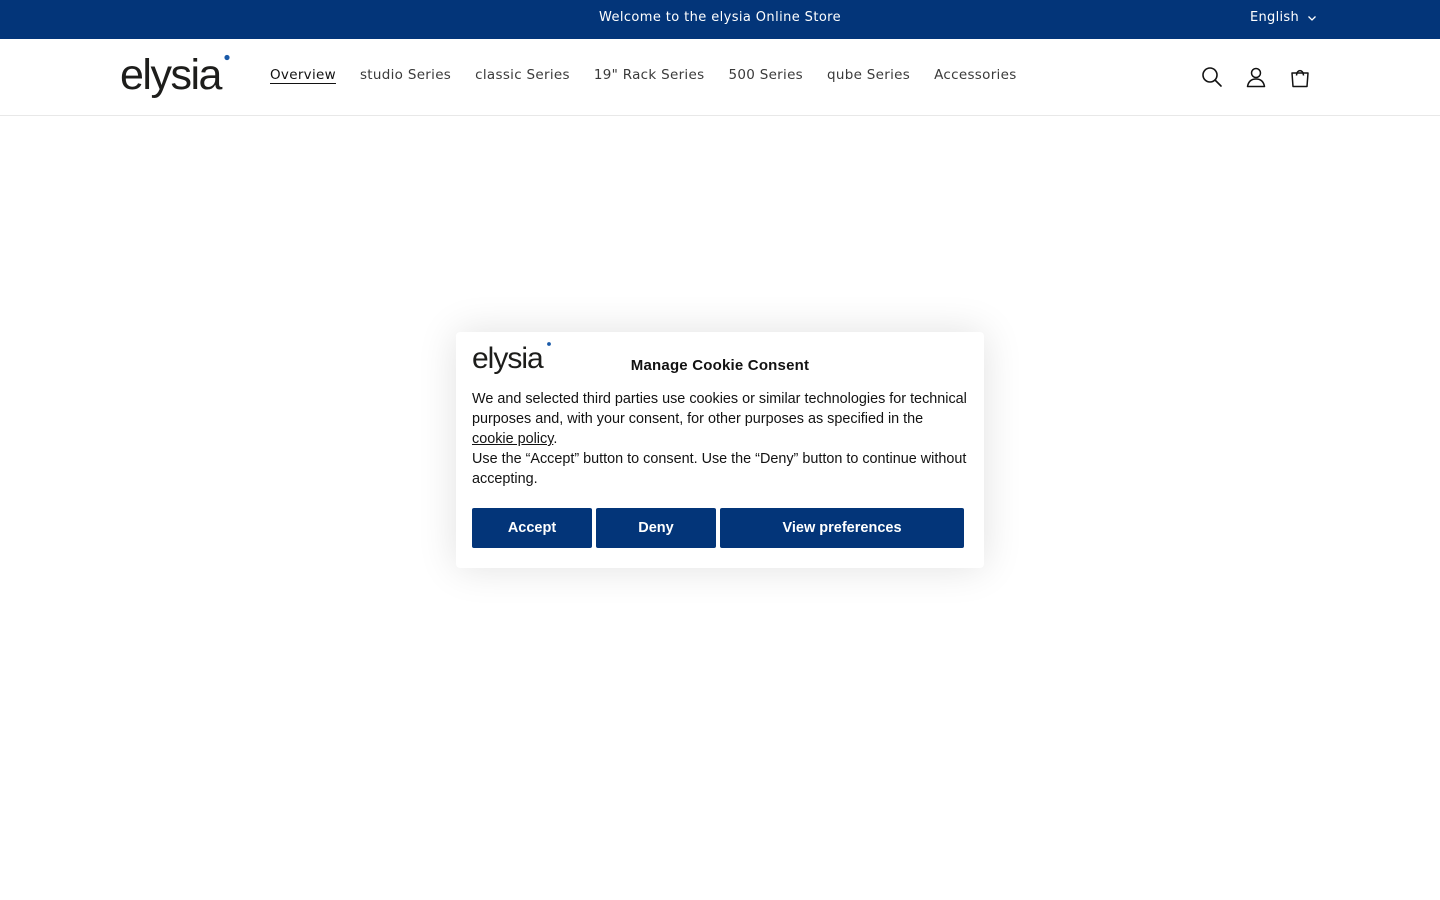 The image size is (1440, 900). What do you see at coordinates (512, 439) in the screenshot?
I see `cookie-policy-link: cookie policy` at bounding box center [512, 439].